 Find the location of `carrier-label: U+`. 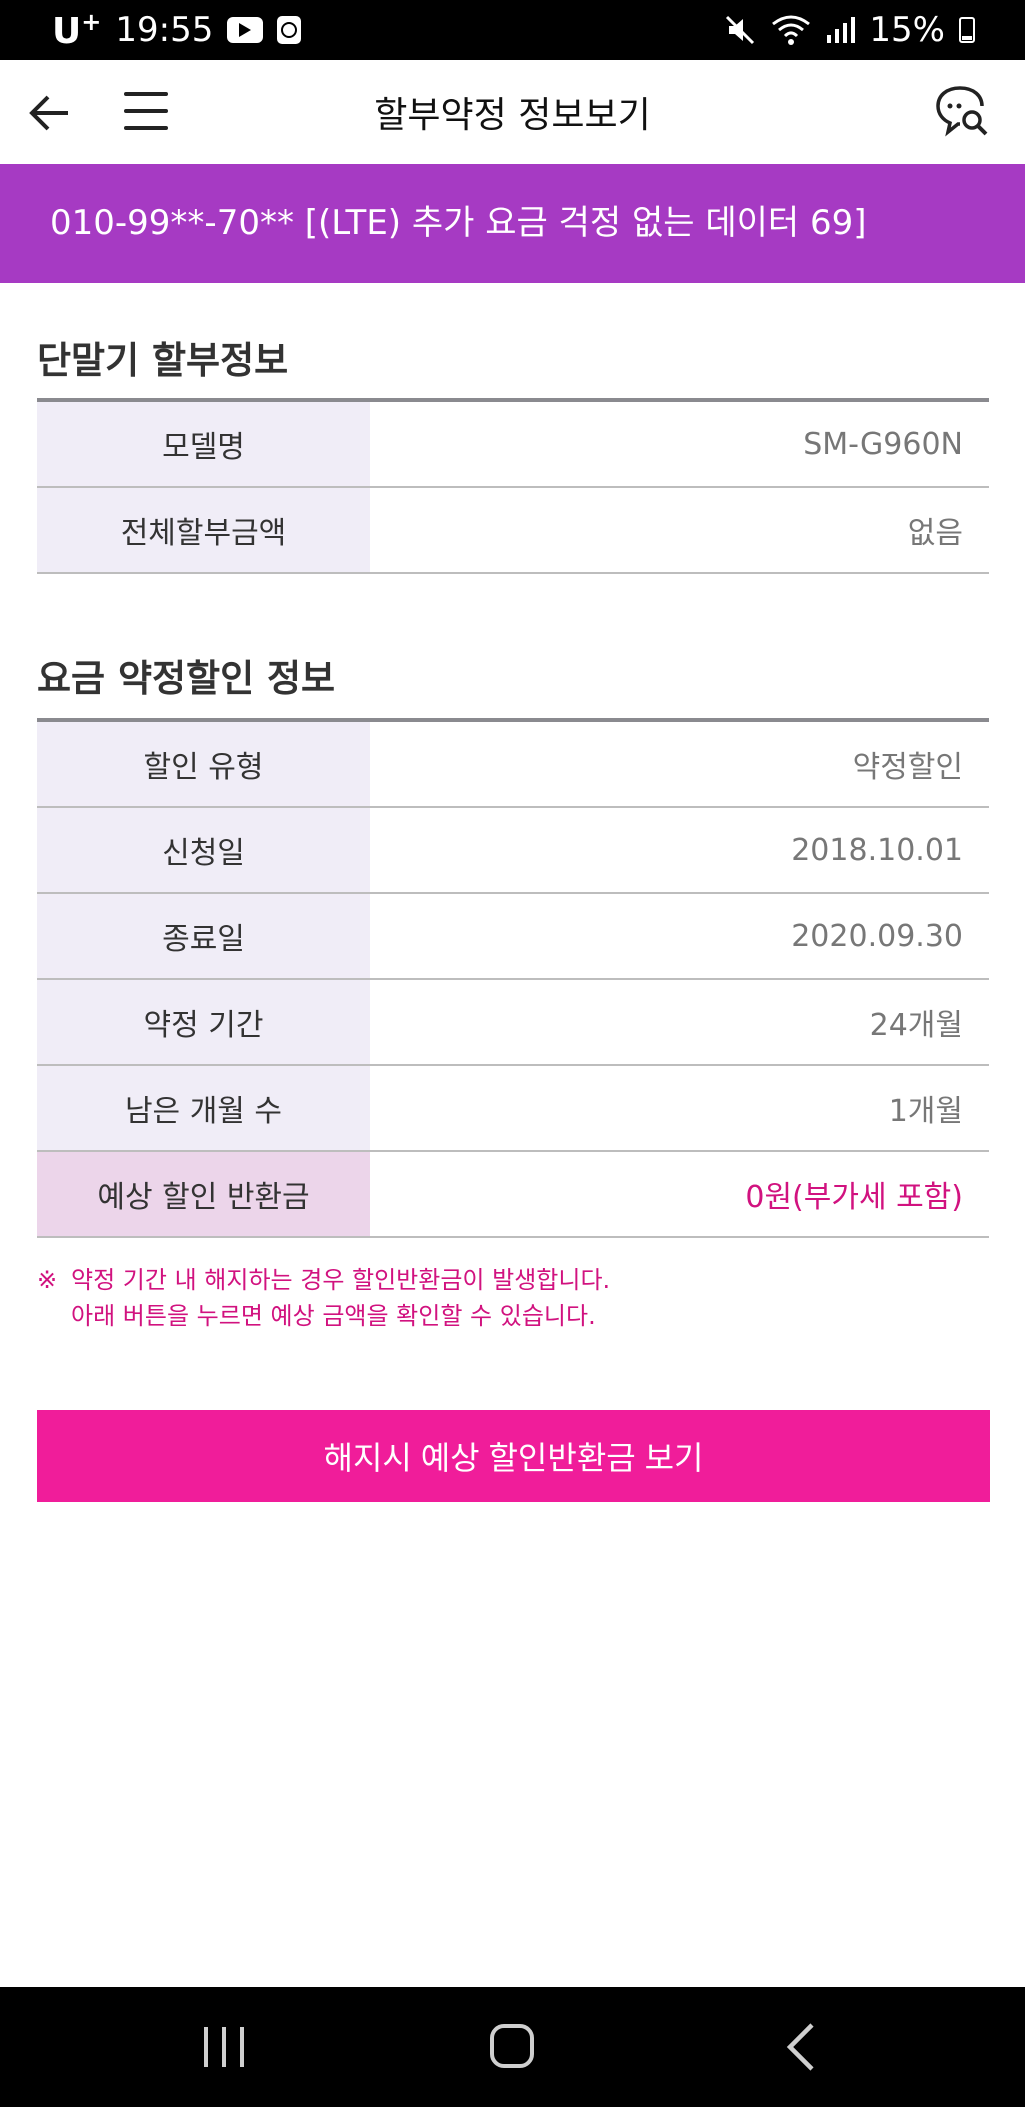

carrier-label: U+ is located at coordinates (76, 30).